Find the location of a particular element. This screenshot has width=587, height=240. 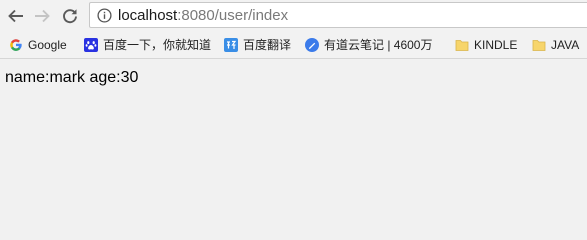

url-host: localhost is located at coordinates (148, 15).